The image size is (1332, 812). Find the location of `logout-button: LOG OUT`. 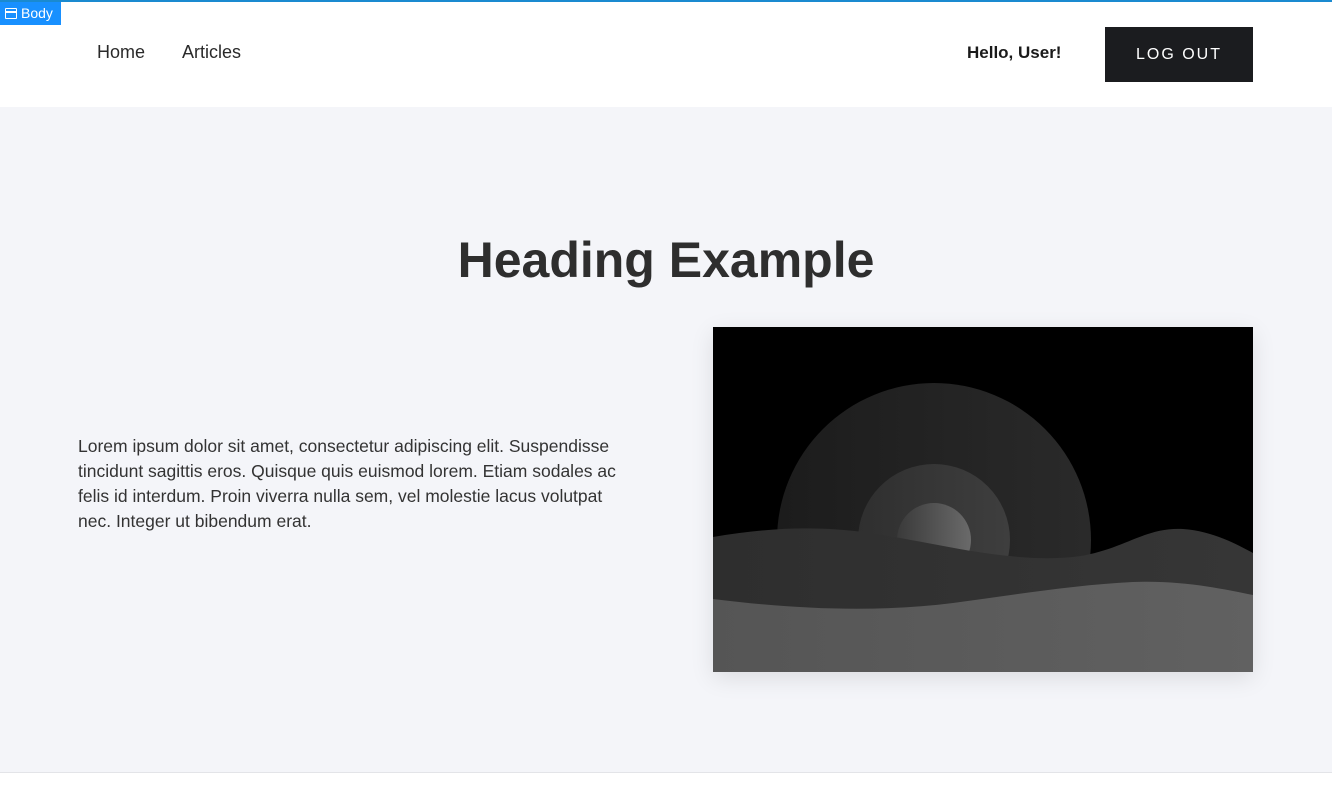

logout-button: LOG OUT is located at coordinates (1179, 54).